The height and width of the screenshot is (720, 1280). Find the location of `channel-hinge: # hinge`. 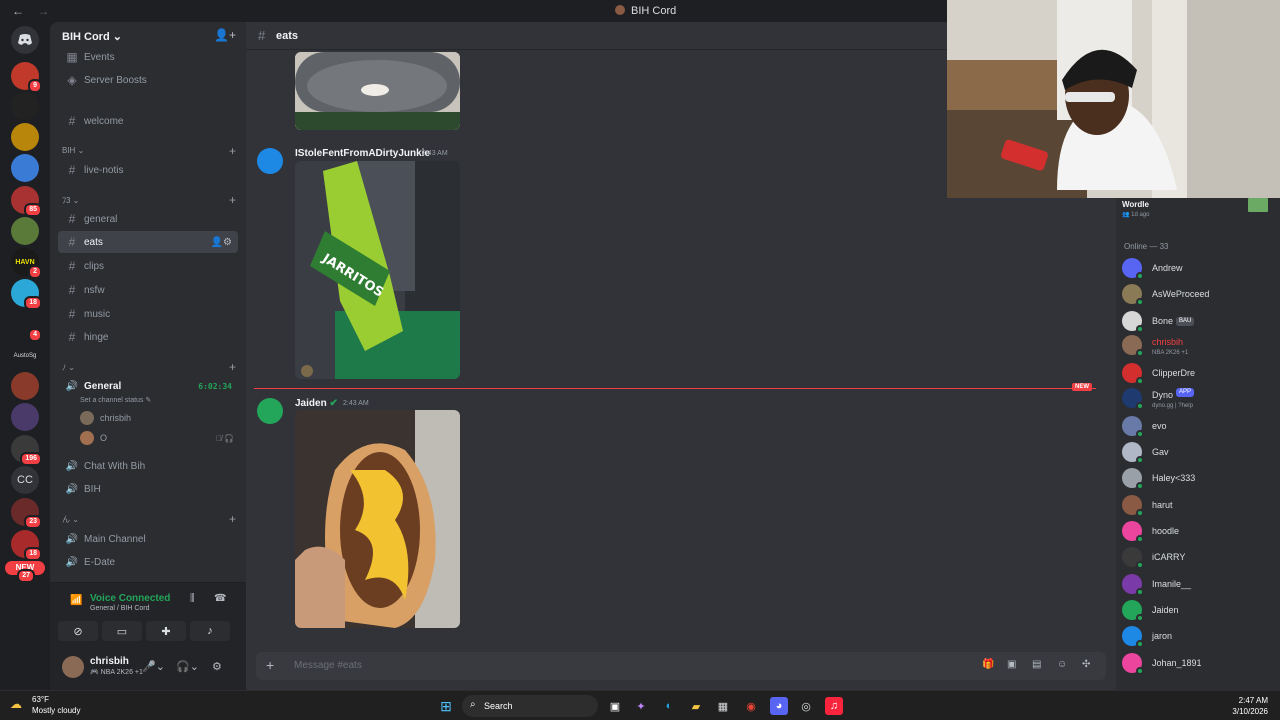

channel-hinge: # hinge is located at coordinates (148, 337).